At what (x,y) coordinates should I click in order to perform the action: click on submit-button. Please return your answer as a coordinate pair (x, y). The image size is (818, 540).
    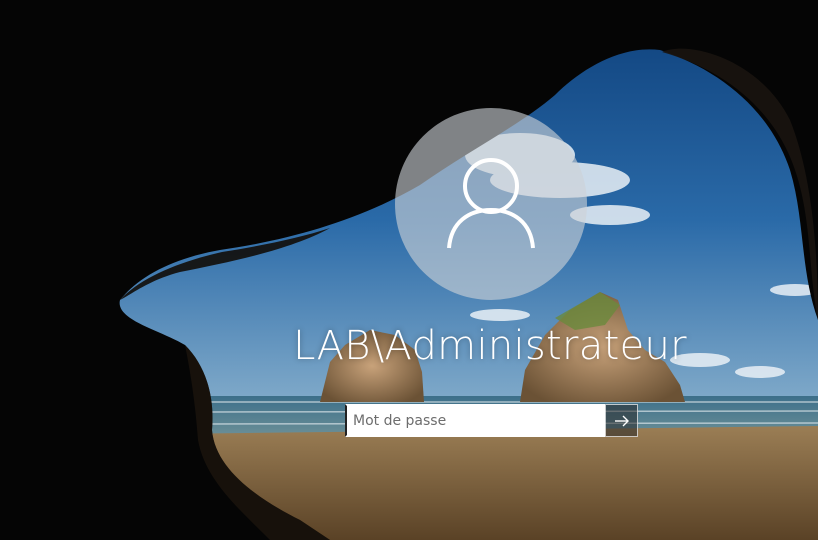
    Looking at the image, I should click on (621, 420).